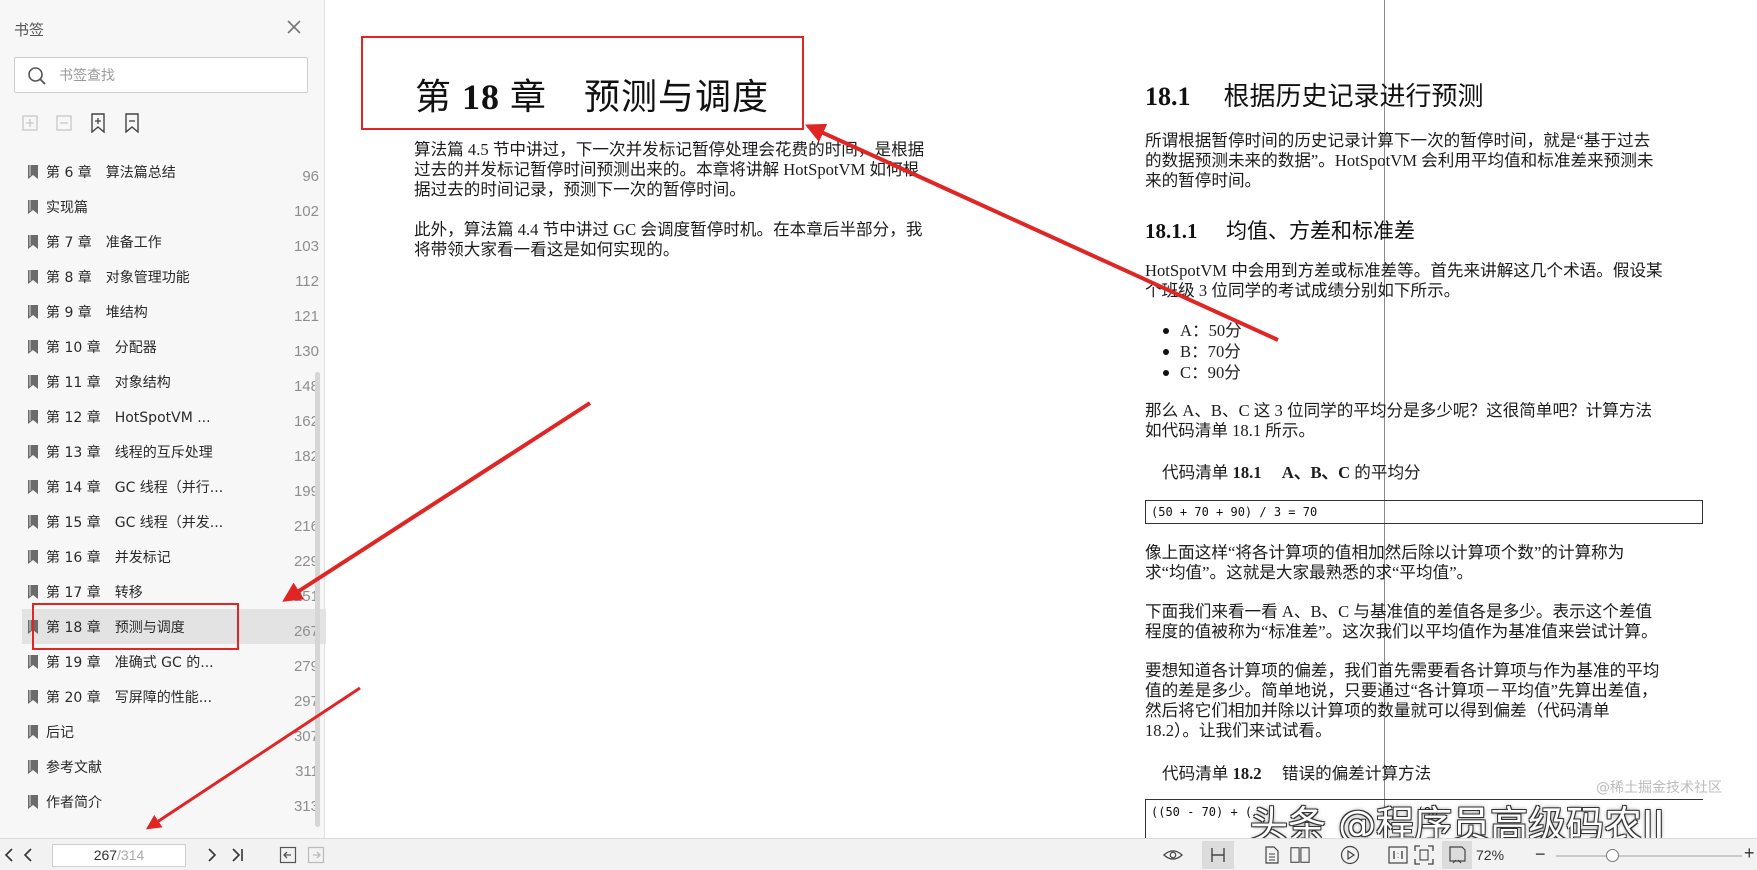 The height and width of the screenshot is (870, 1757). I want to click on zoom-level: 72%, so click(1490, 855).